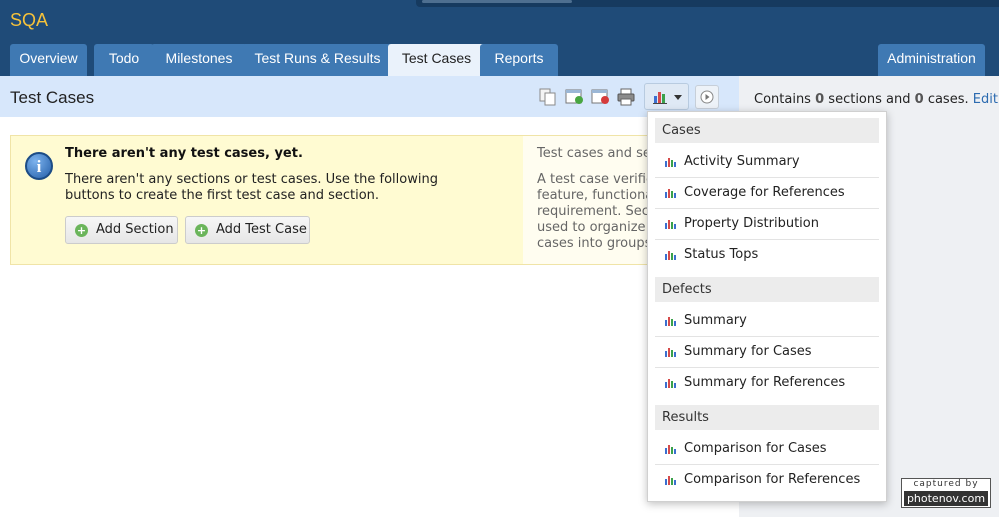 The width and height of the screenshot is (999, 517). What do you see at coordinates (39, 166) in the screenshot?
I see `info-icon: i` at bounding box center [39, 166].